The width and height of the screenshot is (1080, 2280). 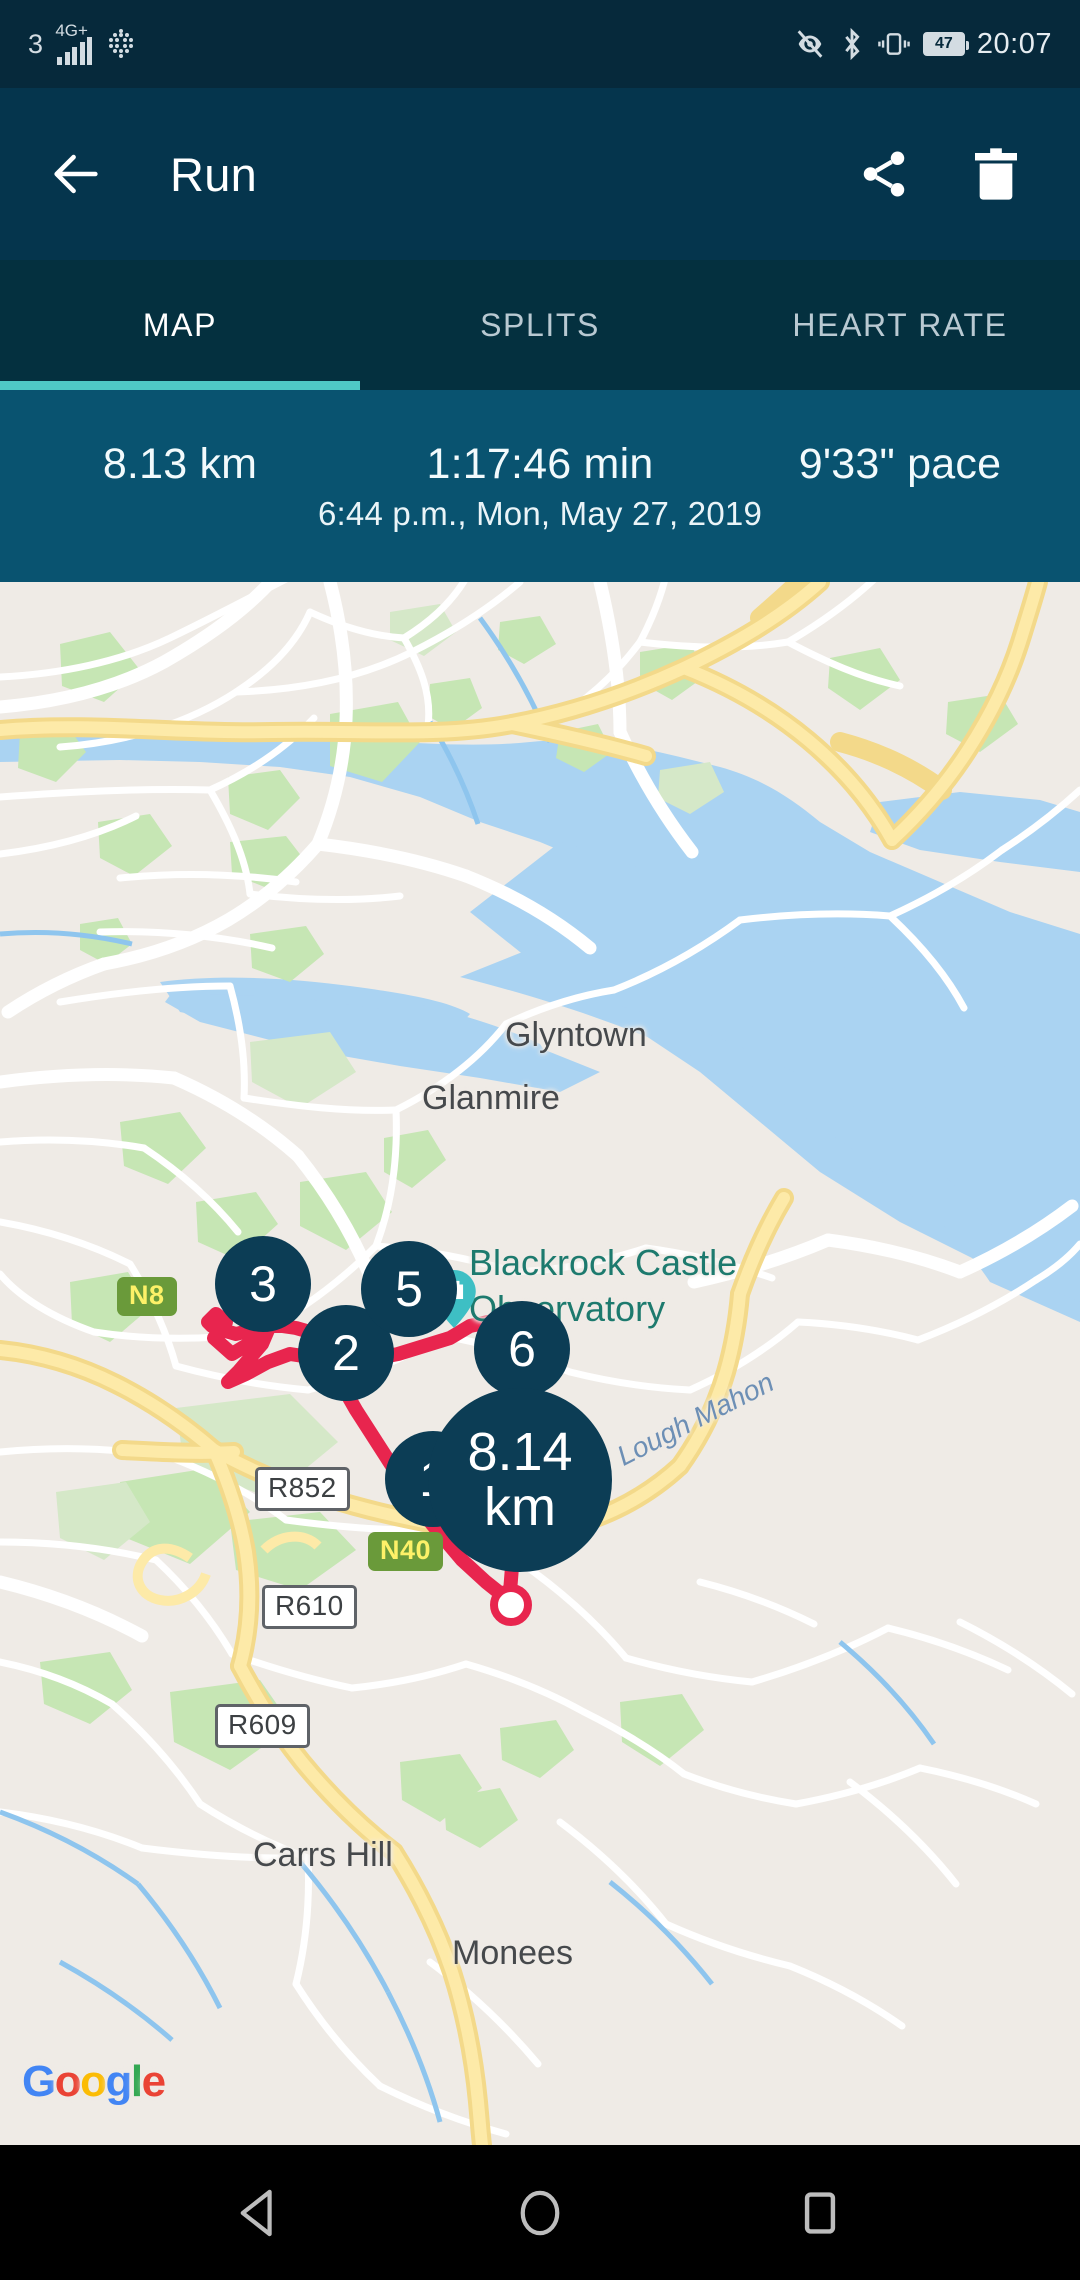 I want to click on battery-icon: 47, so click(x=945, y=44).